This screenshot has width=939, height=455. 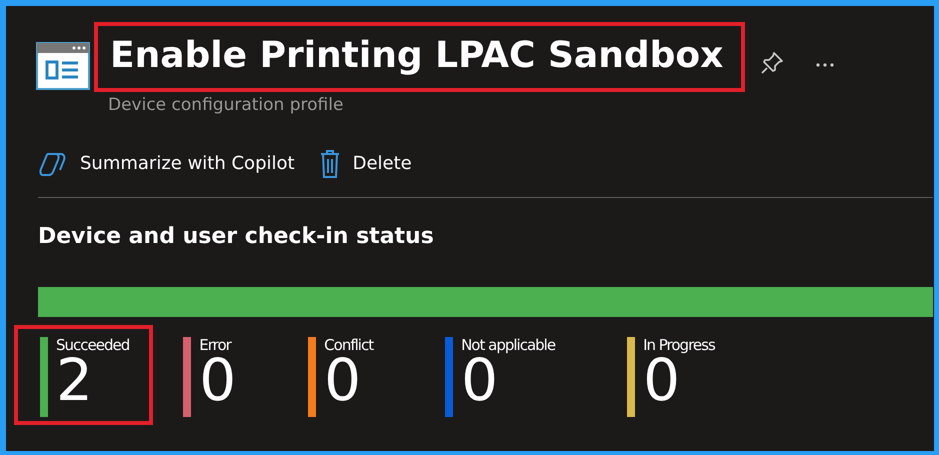 I want to click on pin-icon, so click(x=772, y=63).